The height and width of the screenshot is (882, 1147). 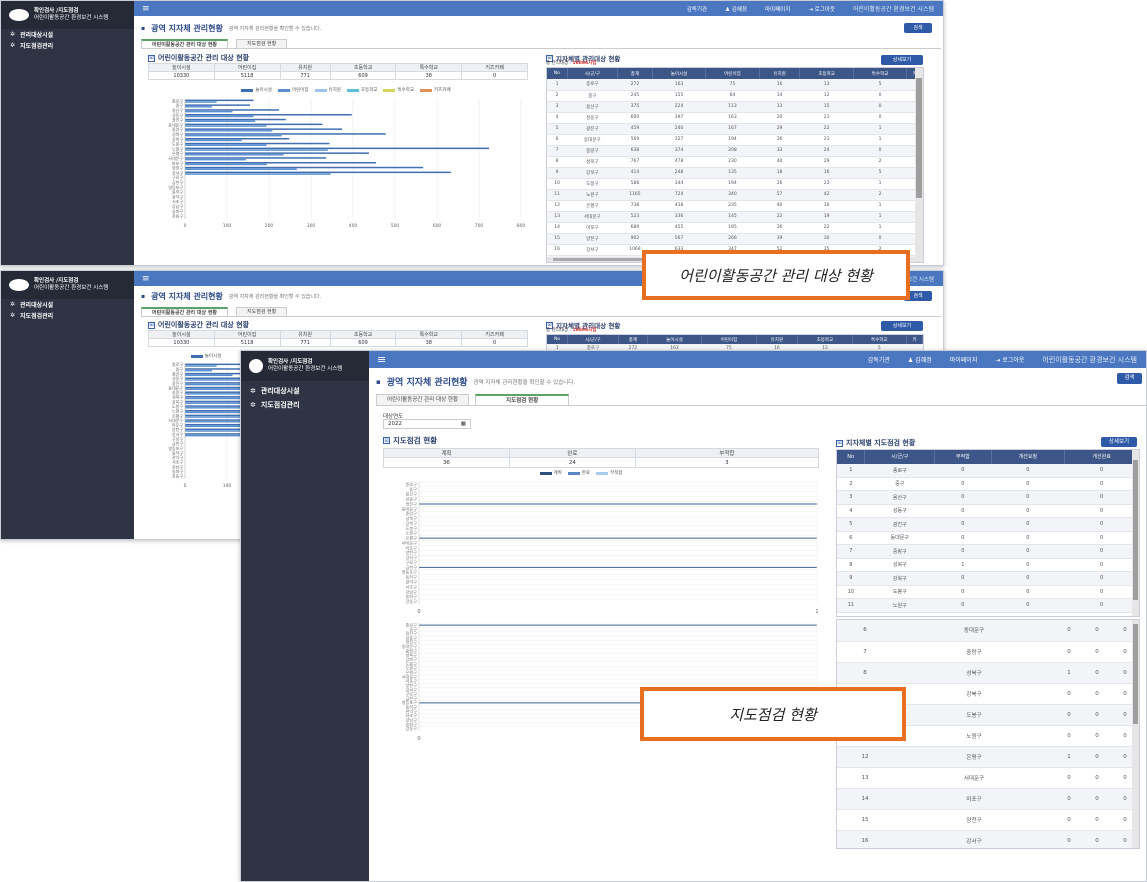 What do you see at coordinates (735, 96) in the screenshot?
I see `table-row: 2 중구 245 155 64 14 12 0` at bounding box center [735, 96].